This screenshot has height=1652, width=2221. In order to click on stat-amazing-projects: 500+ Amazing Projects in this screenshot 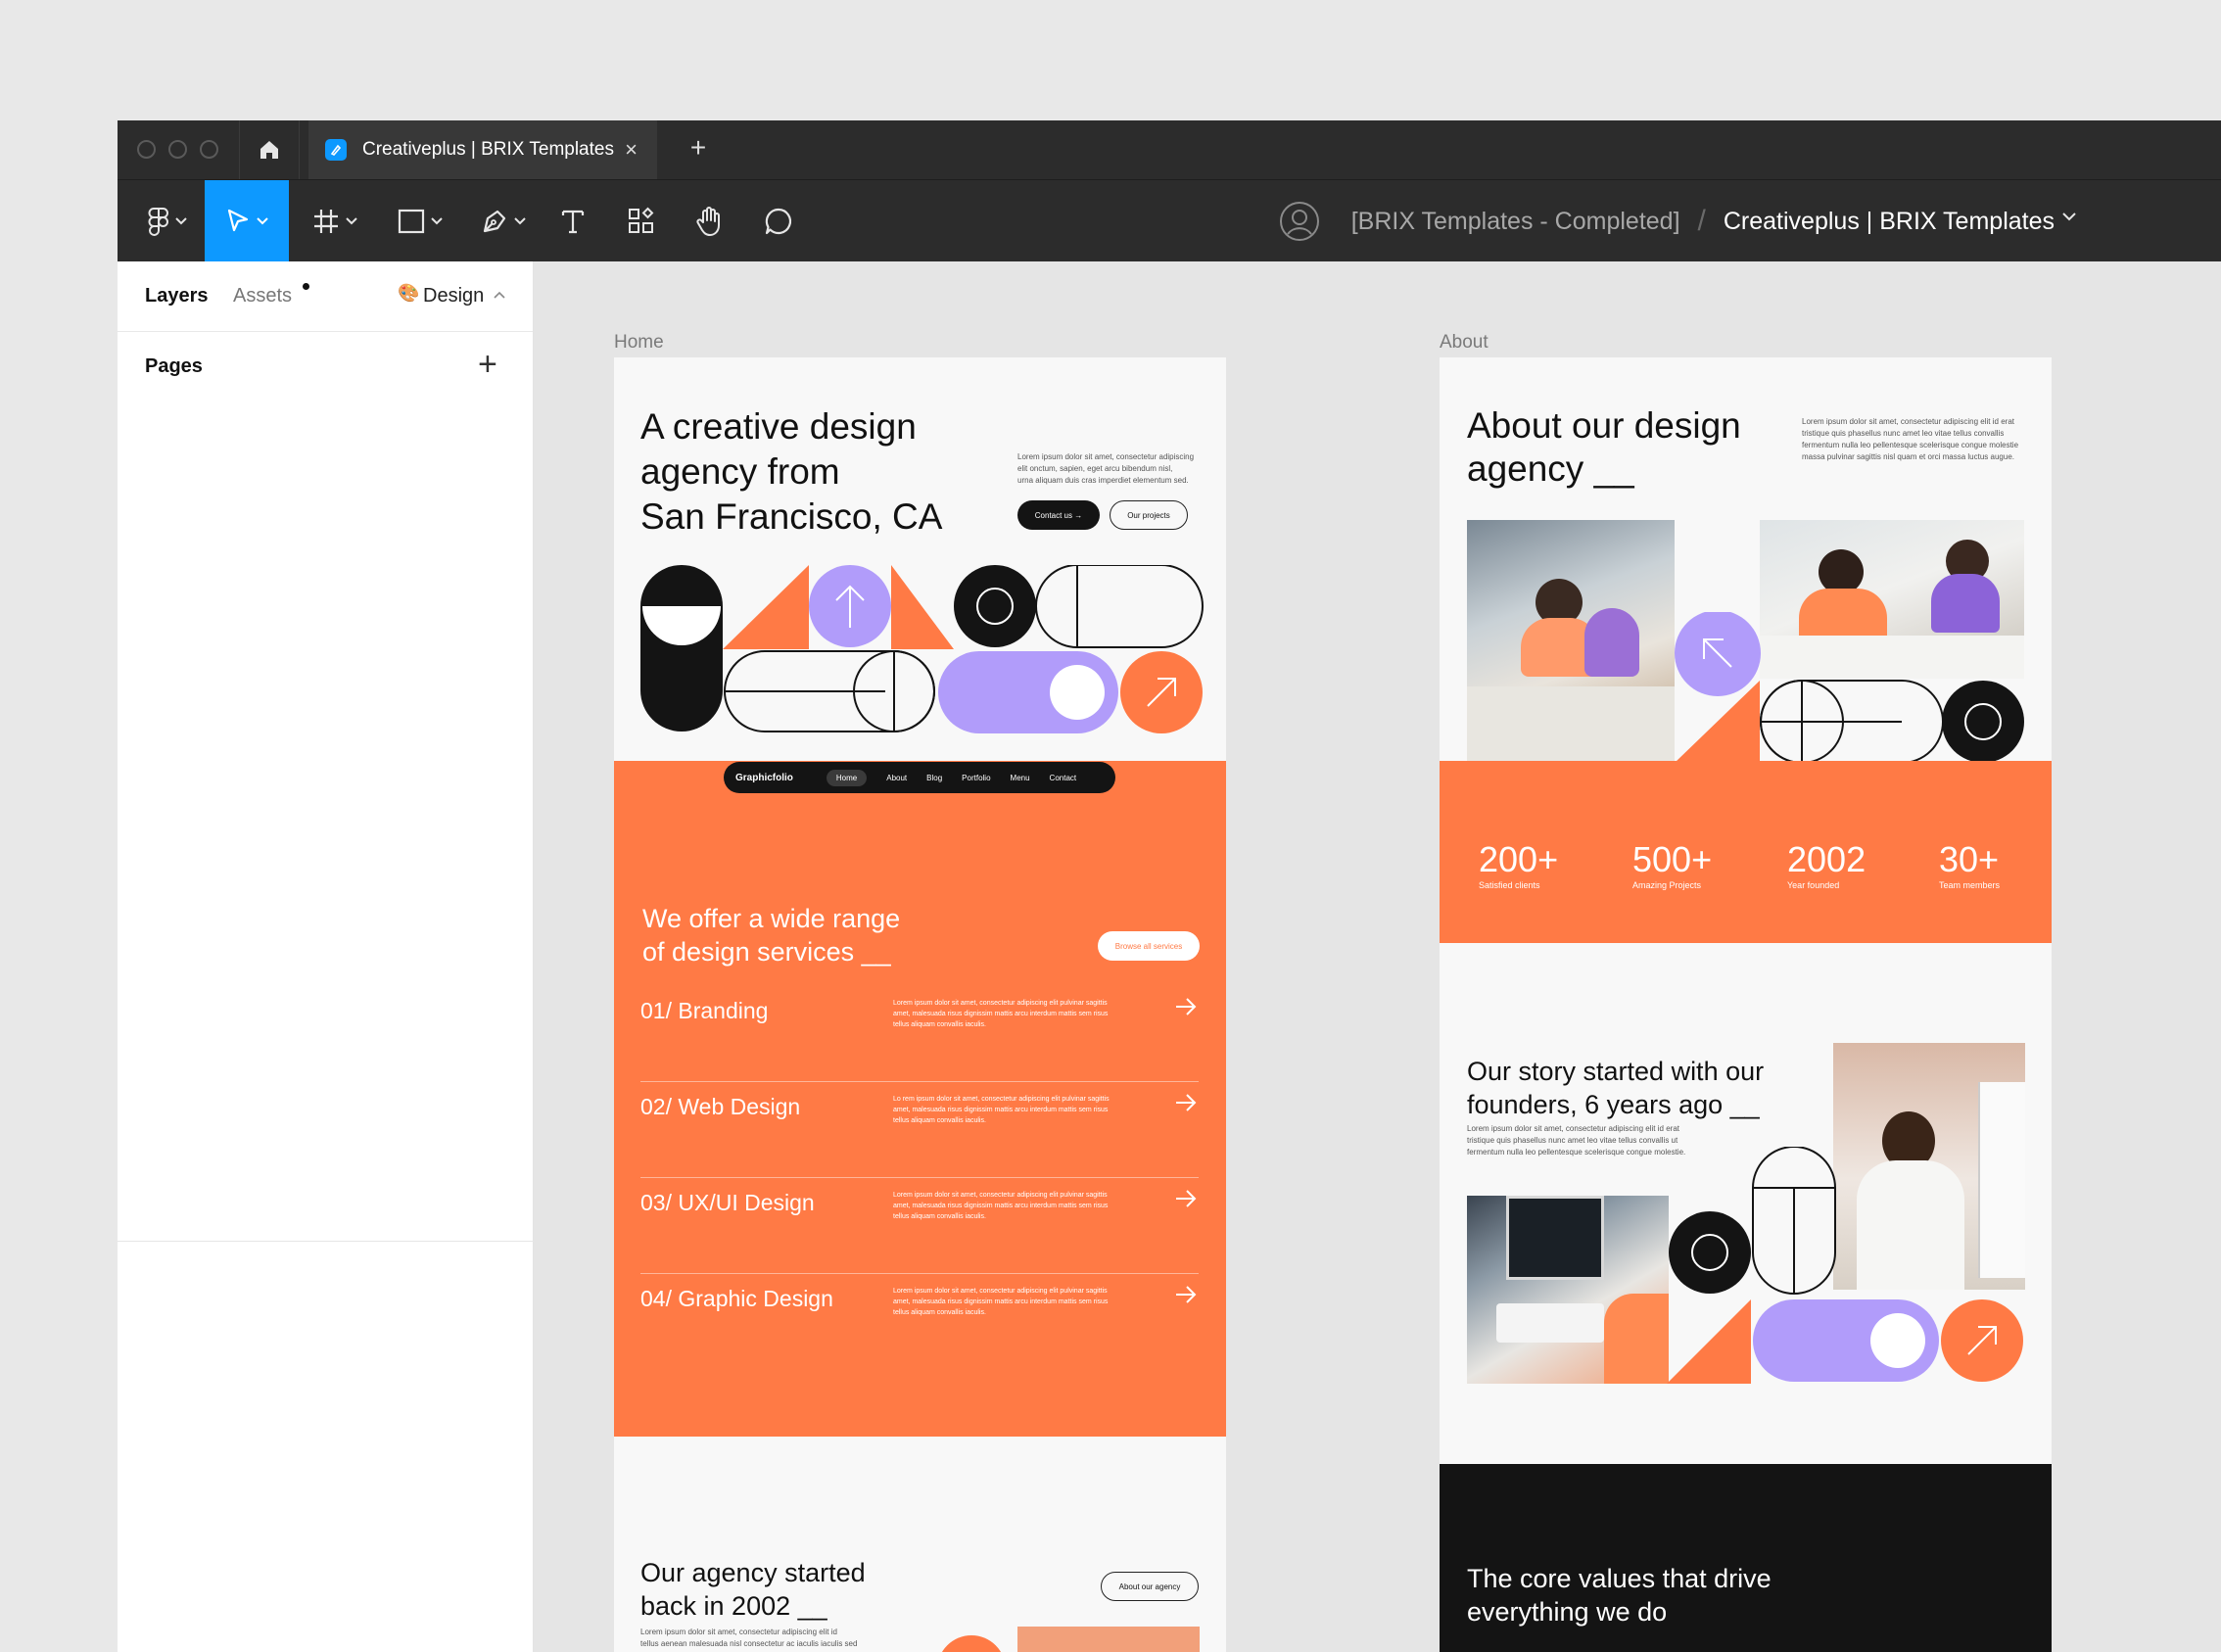, I will do `click(1672, 864)`.